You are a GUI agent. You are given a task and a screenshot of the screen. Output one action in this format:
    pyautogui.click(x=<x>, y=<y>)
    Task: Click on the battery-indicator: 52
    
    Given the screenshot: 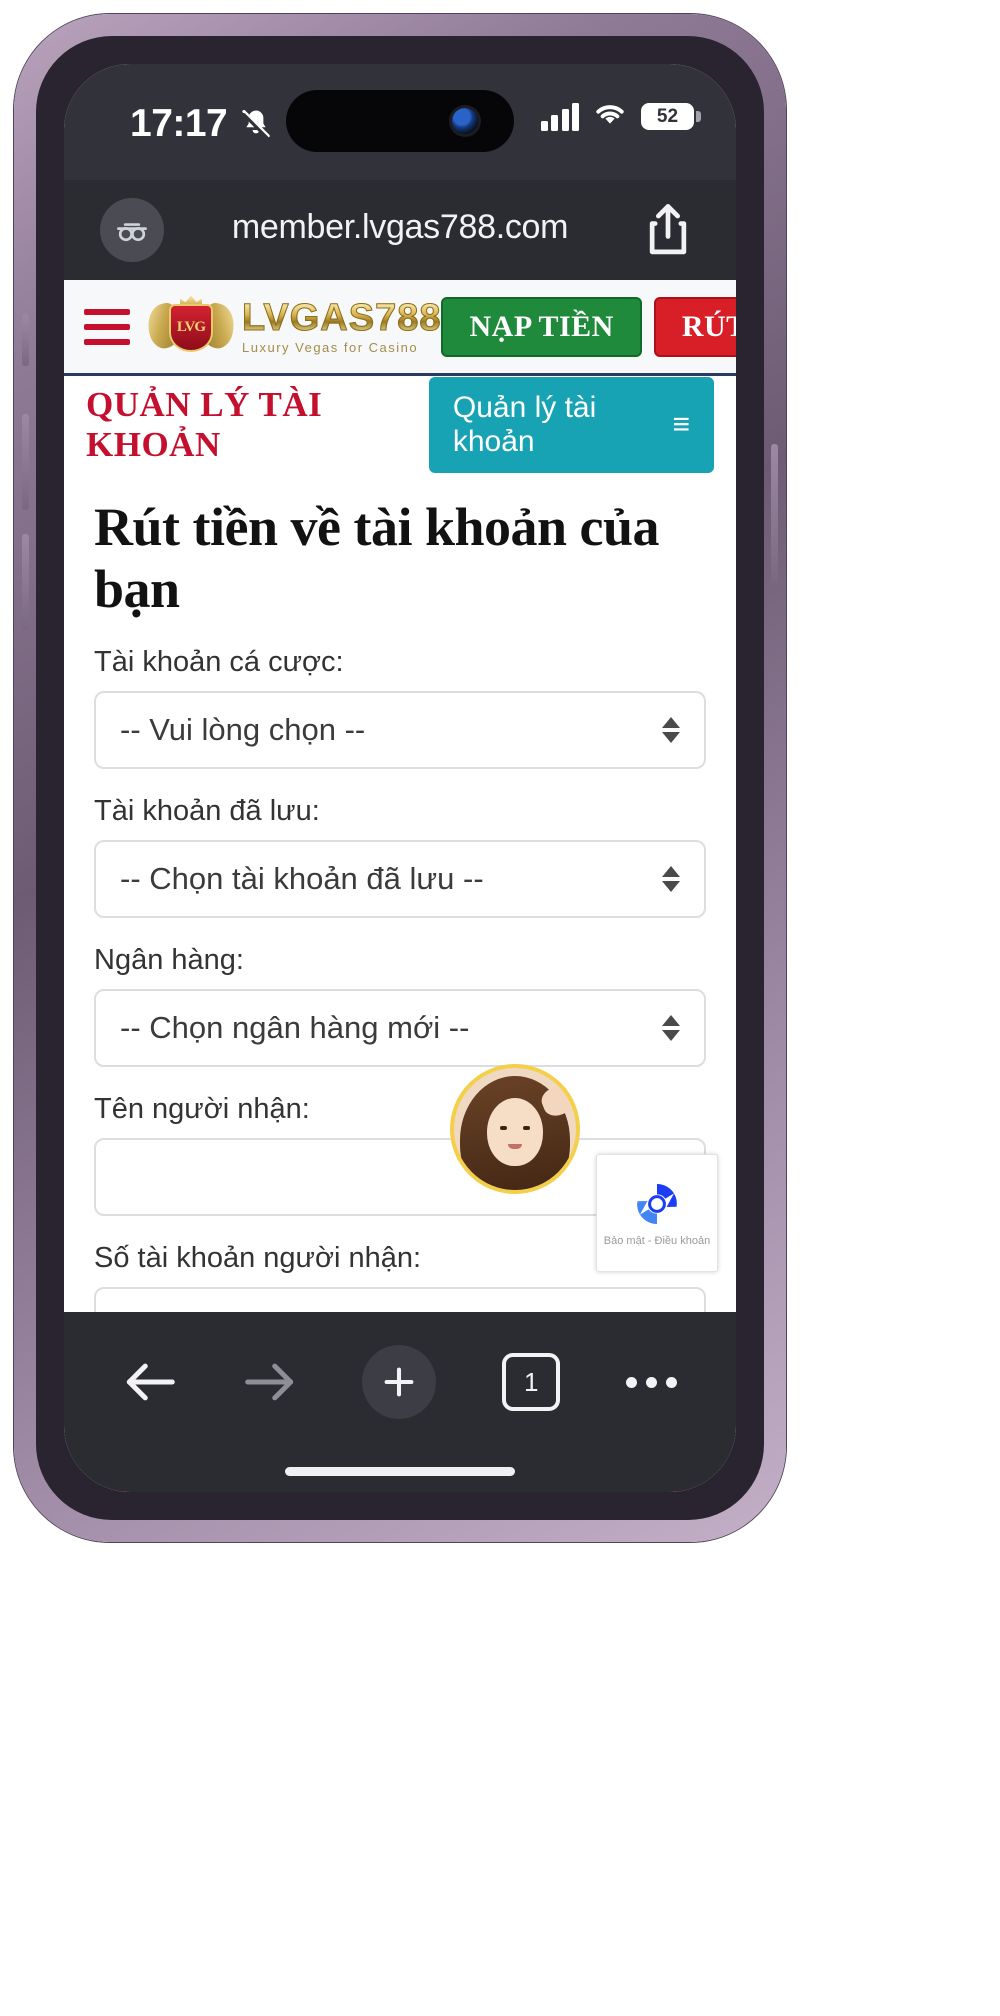 What is the action you would take?
    pyautogui.click(x=671, y=116)
    